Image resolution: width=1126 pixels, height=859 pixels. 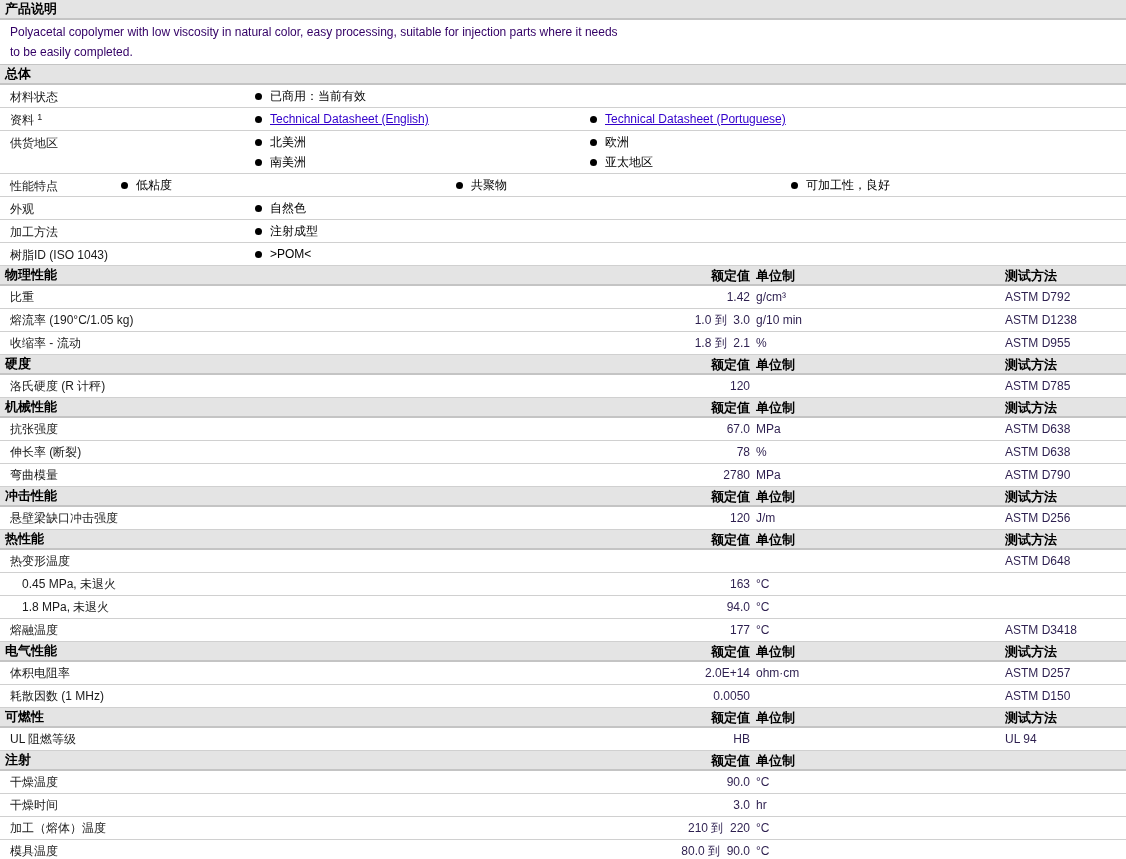 I want to click on property-label: 熔融温度, so click(x=34, y=630).